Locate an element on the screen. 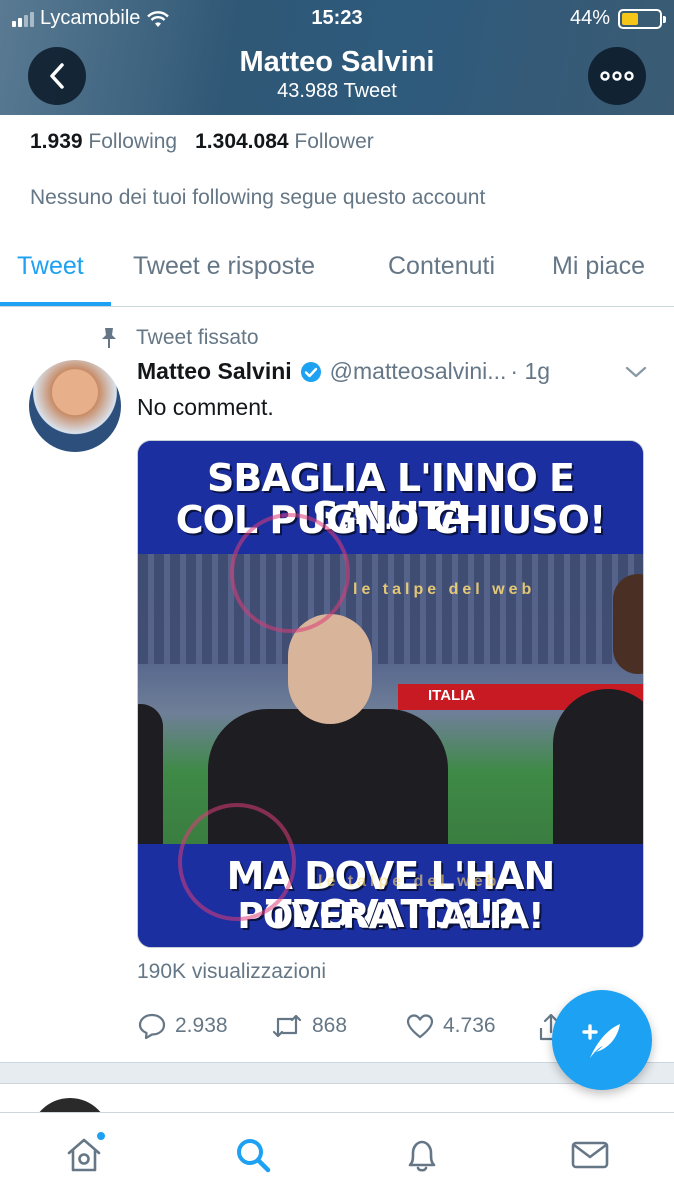  retweet-icon is located at coordinates (287, 1026).